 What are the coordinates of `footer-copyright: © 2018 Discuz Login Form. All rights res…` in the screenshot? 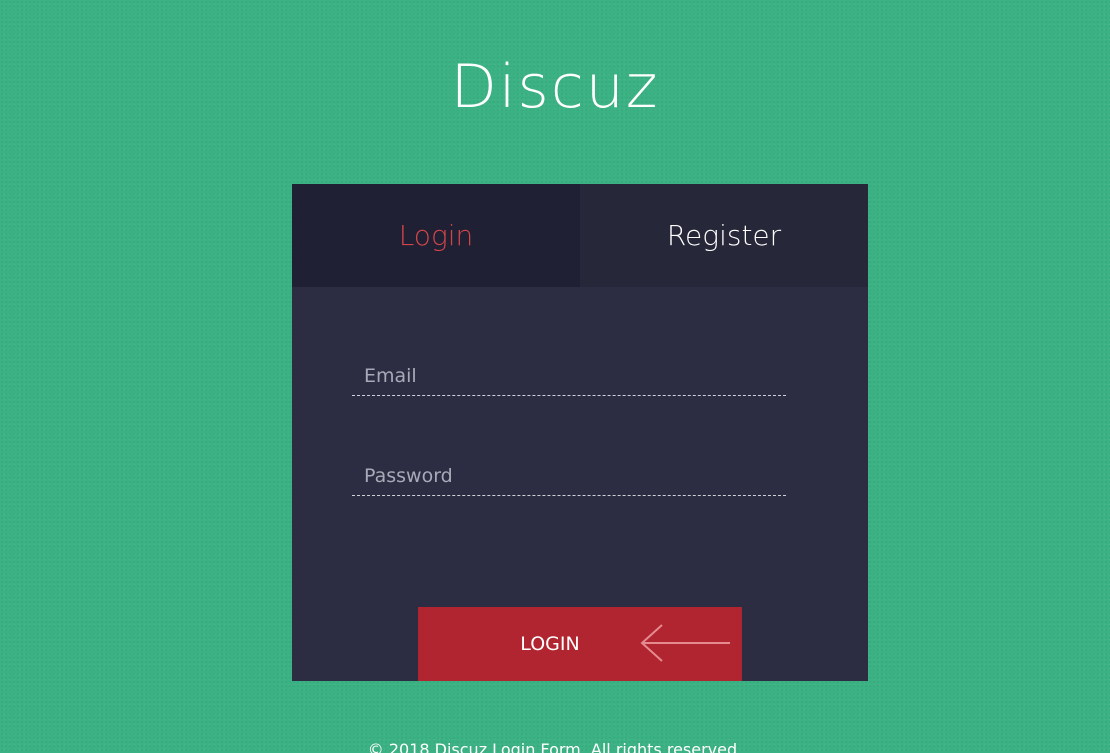 It's located at (555, 746).